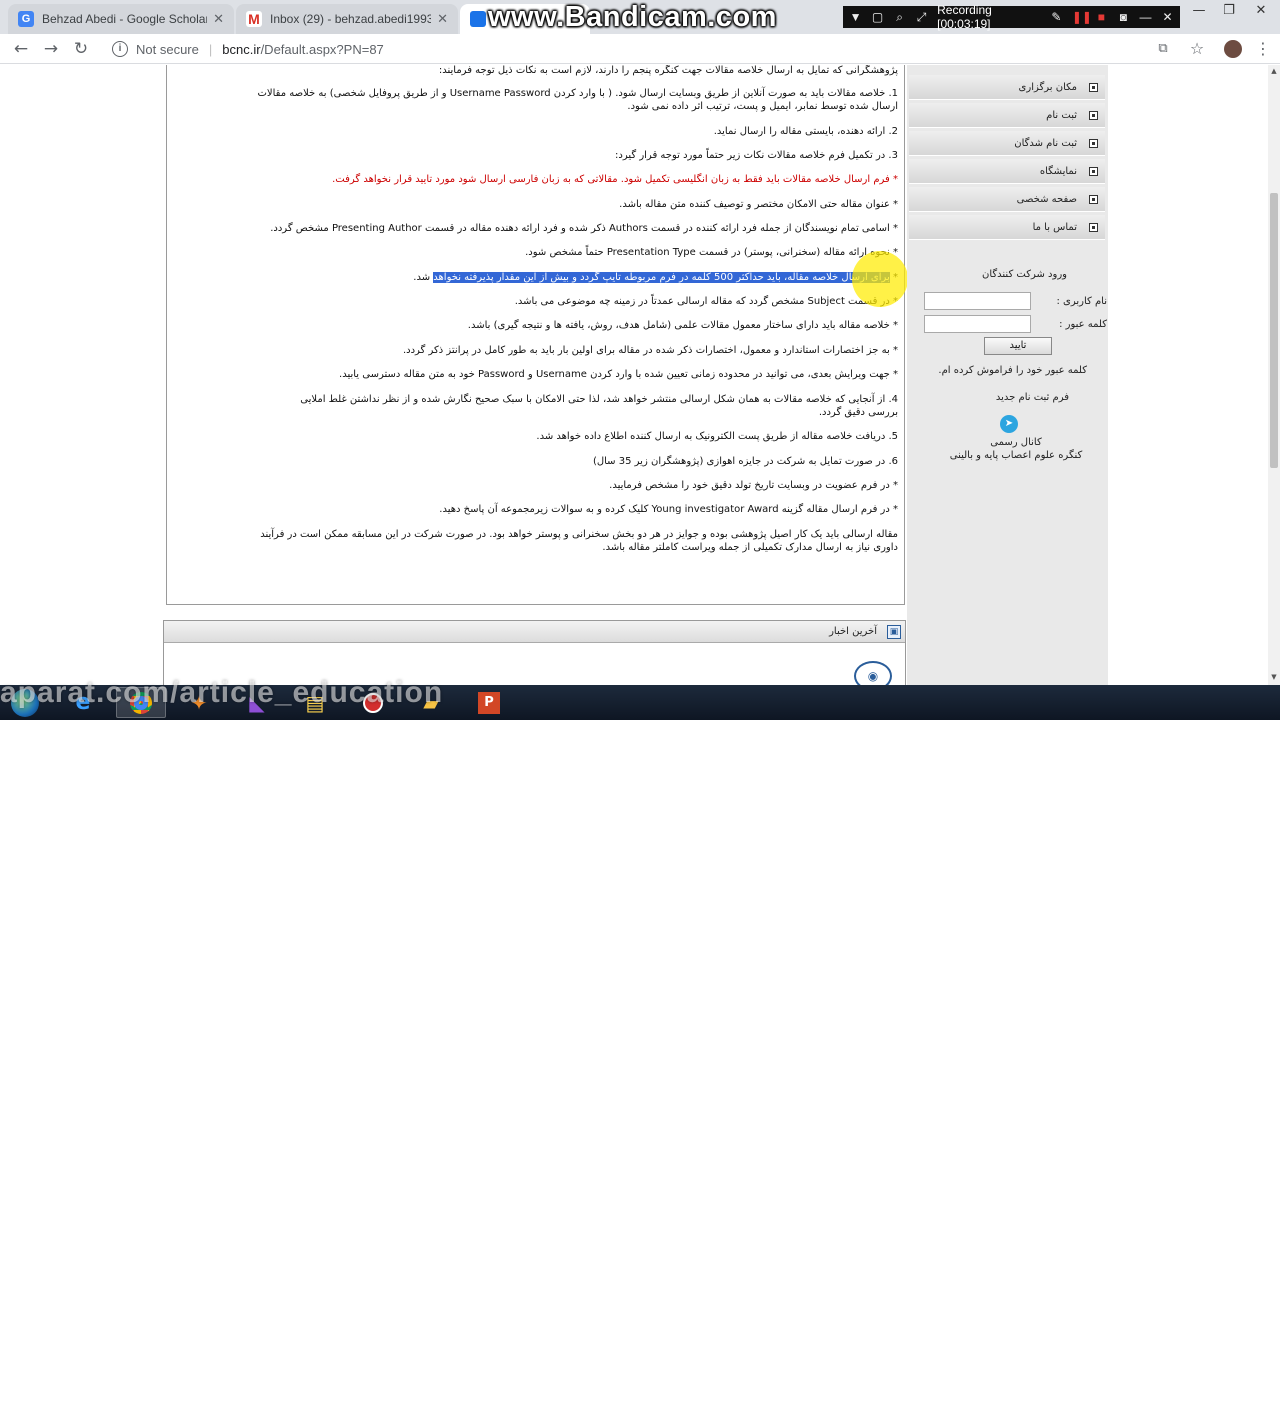  I want to click on translate-icon: ⧉, so click(1163, 49).